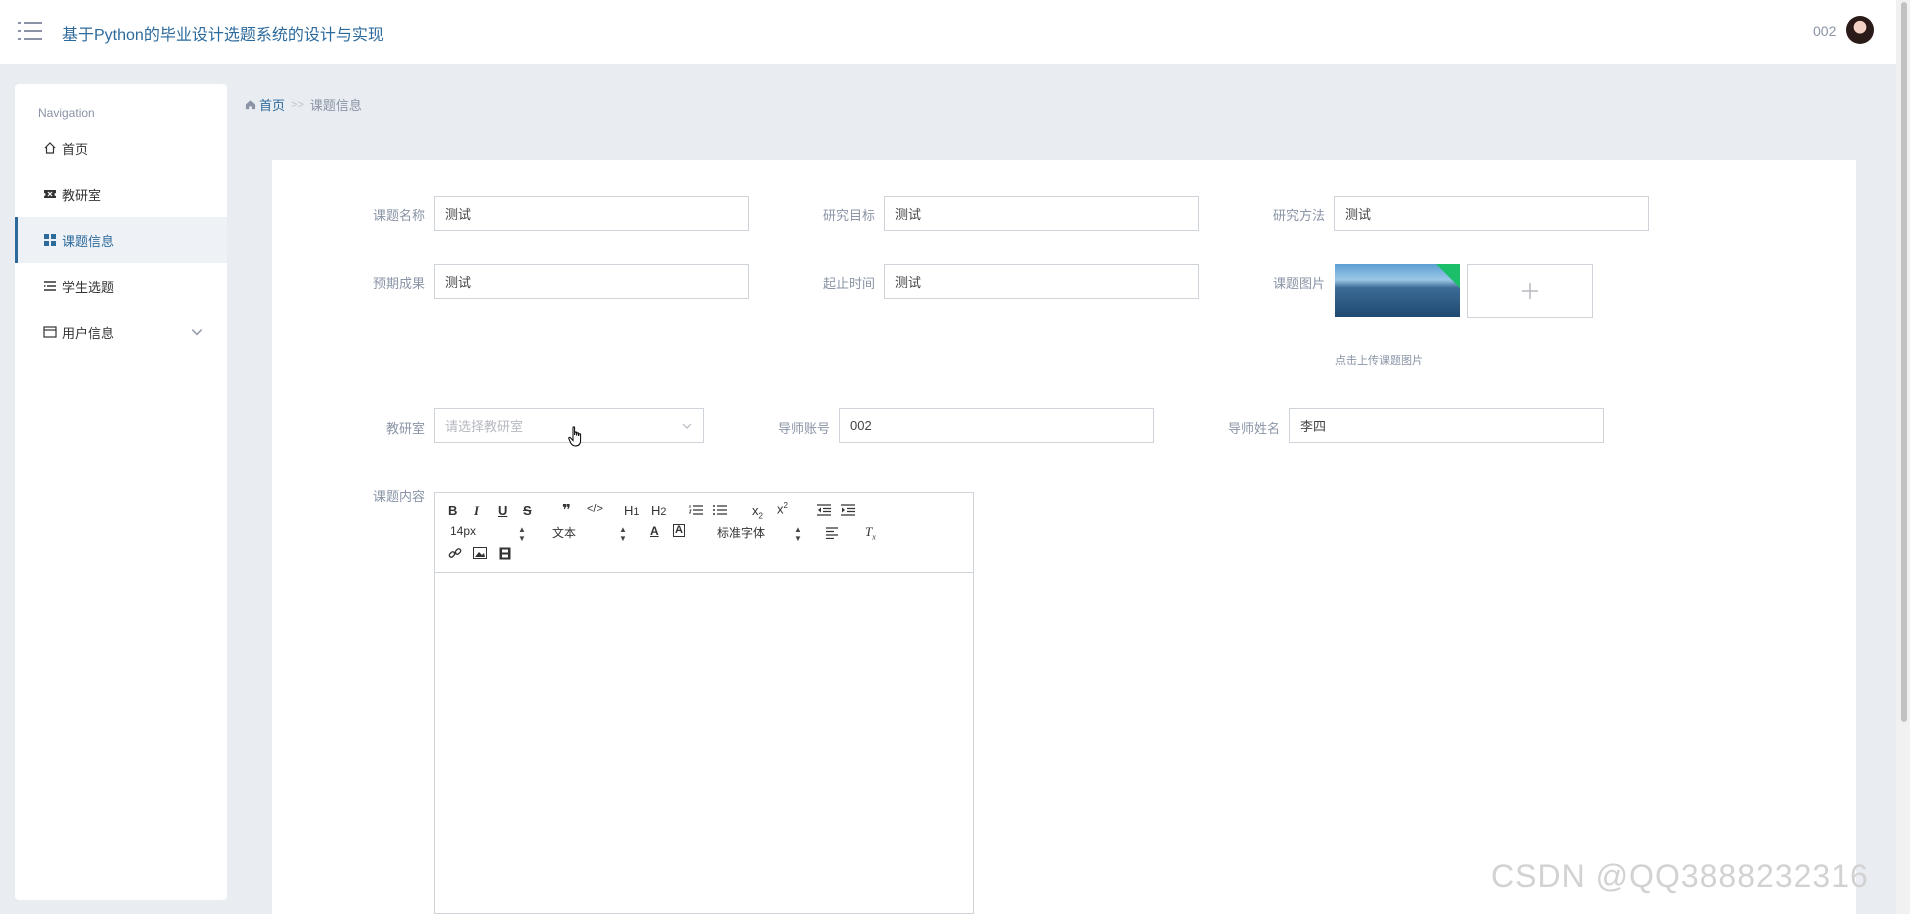  Describe the element at coordinates (757, 512) in the screenshot. I see `subscript-button: x2` at that location.